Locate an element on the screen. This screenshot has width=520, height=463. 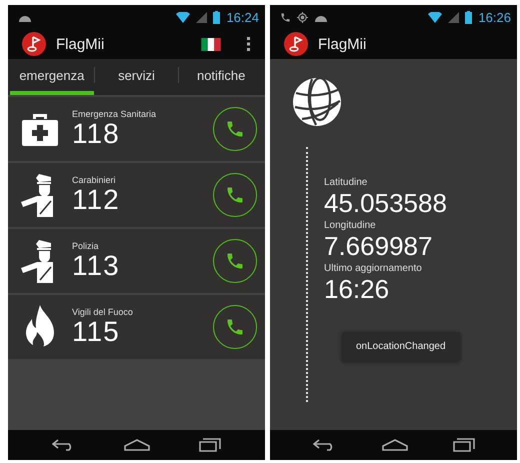
field-value: 45.053588 is located at coordinates (386, 203).